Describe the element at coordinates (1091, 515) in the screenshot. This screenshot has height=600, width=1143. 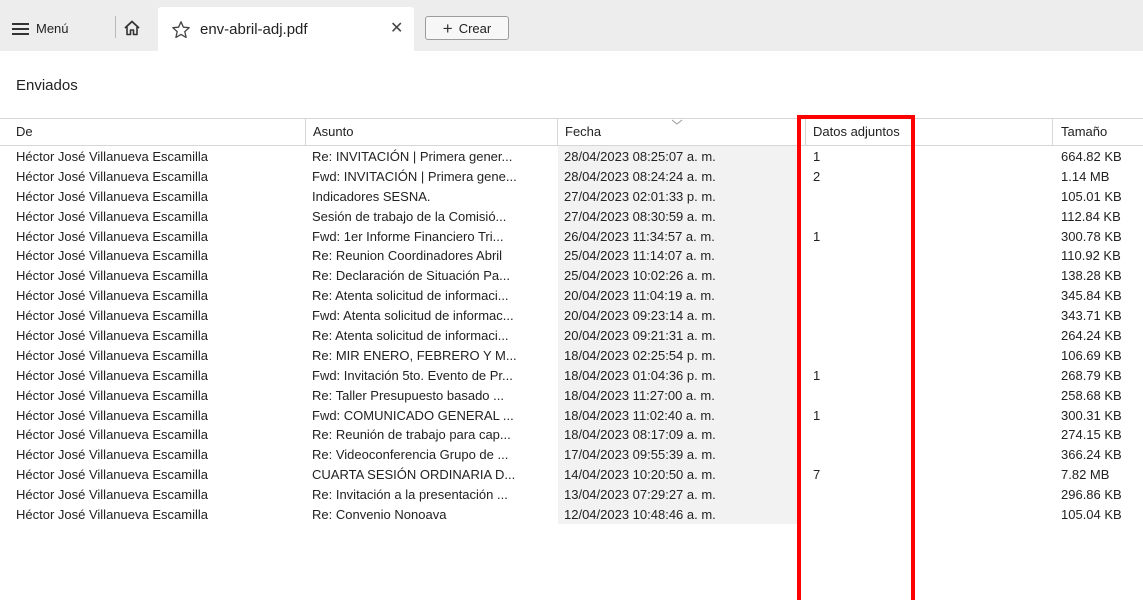
I see `size-cell: 105.04 KB` at that location.